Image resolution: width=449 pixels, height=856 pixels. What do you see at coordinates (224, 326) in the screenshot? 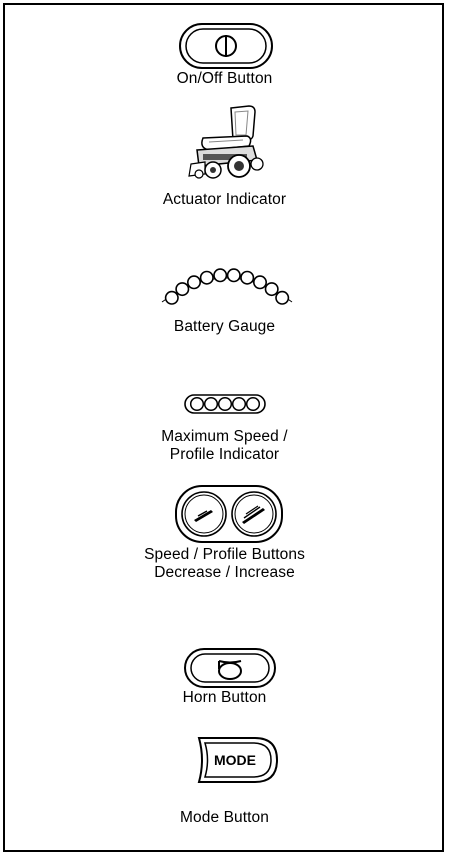
I see `battery-label: Battery Gauge` at bounding box center [224, 326].